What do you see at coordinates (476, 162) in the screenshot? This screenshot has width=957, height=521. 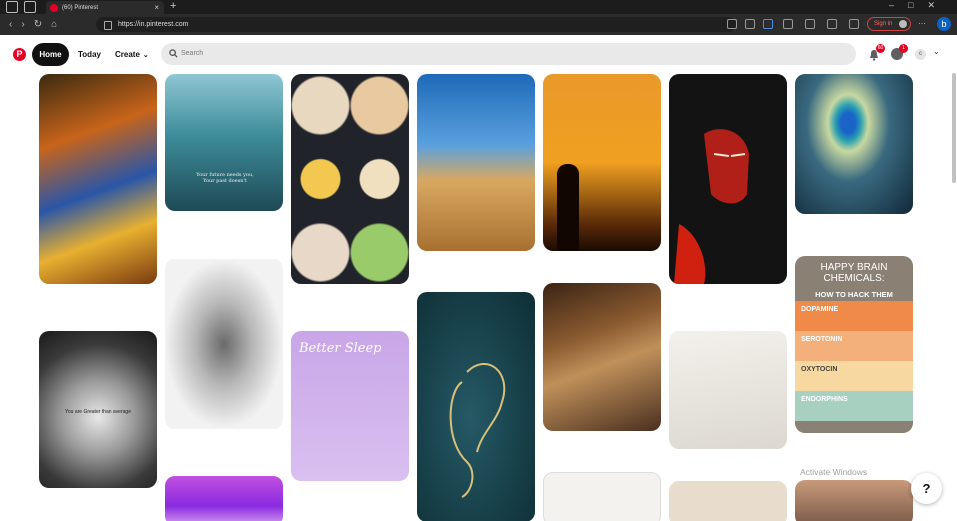 I see `pin-temple-somnath` at bounding box center [476, 162].